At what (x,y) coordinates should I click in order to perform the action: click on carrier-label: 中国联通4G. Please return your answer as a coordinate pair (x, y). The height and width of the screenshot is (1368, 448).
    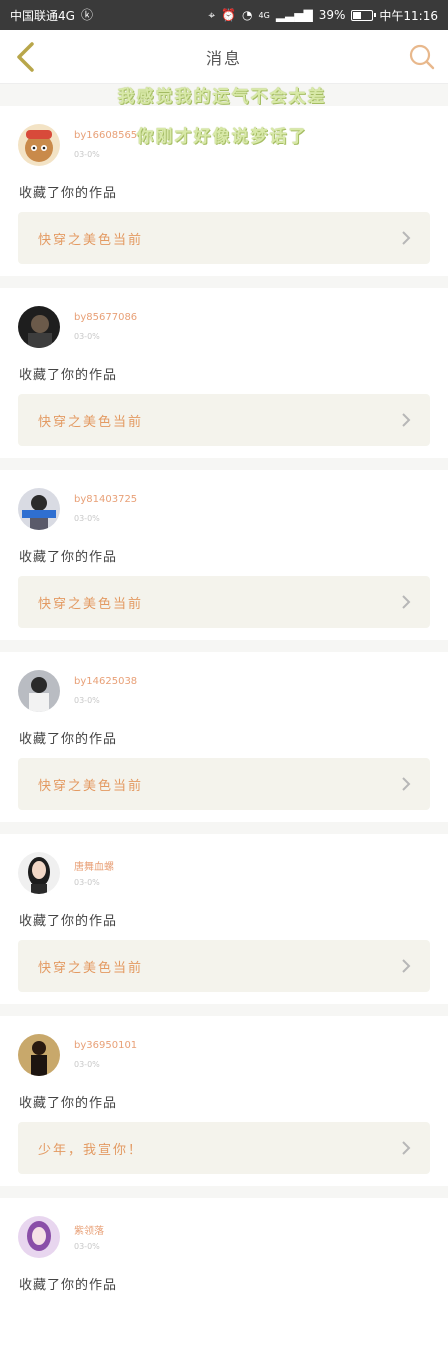
    Looking at the image, I should click on (42, 15).